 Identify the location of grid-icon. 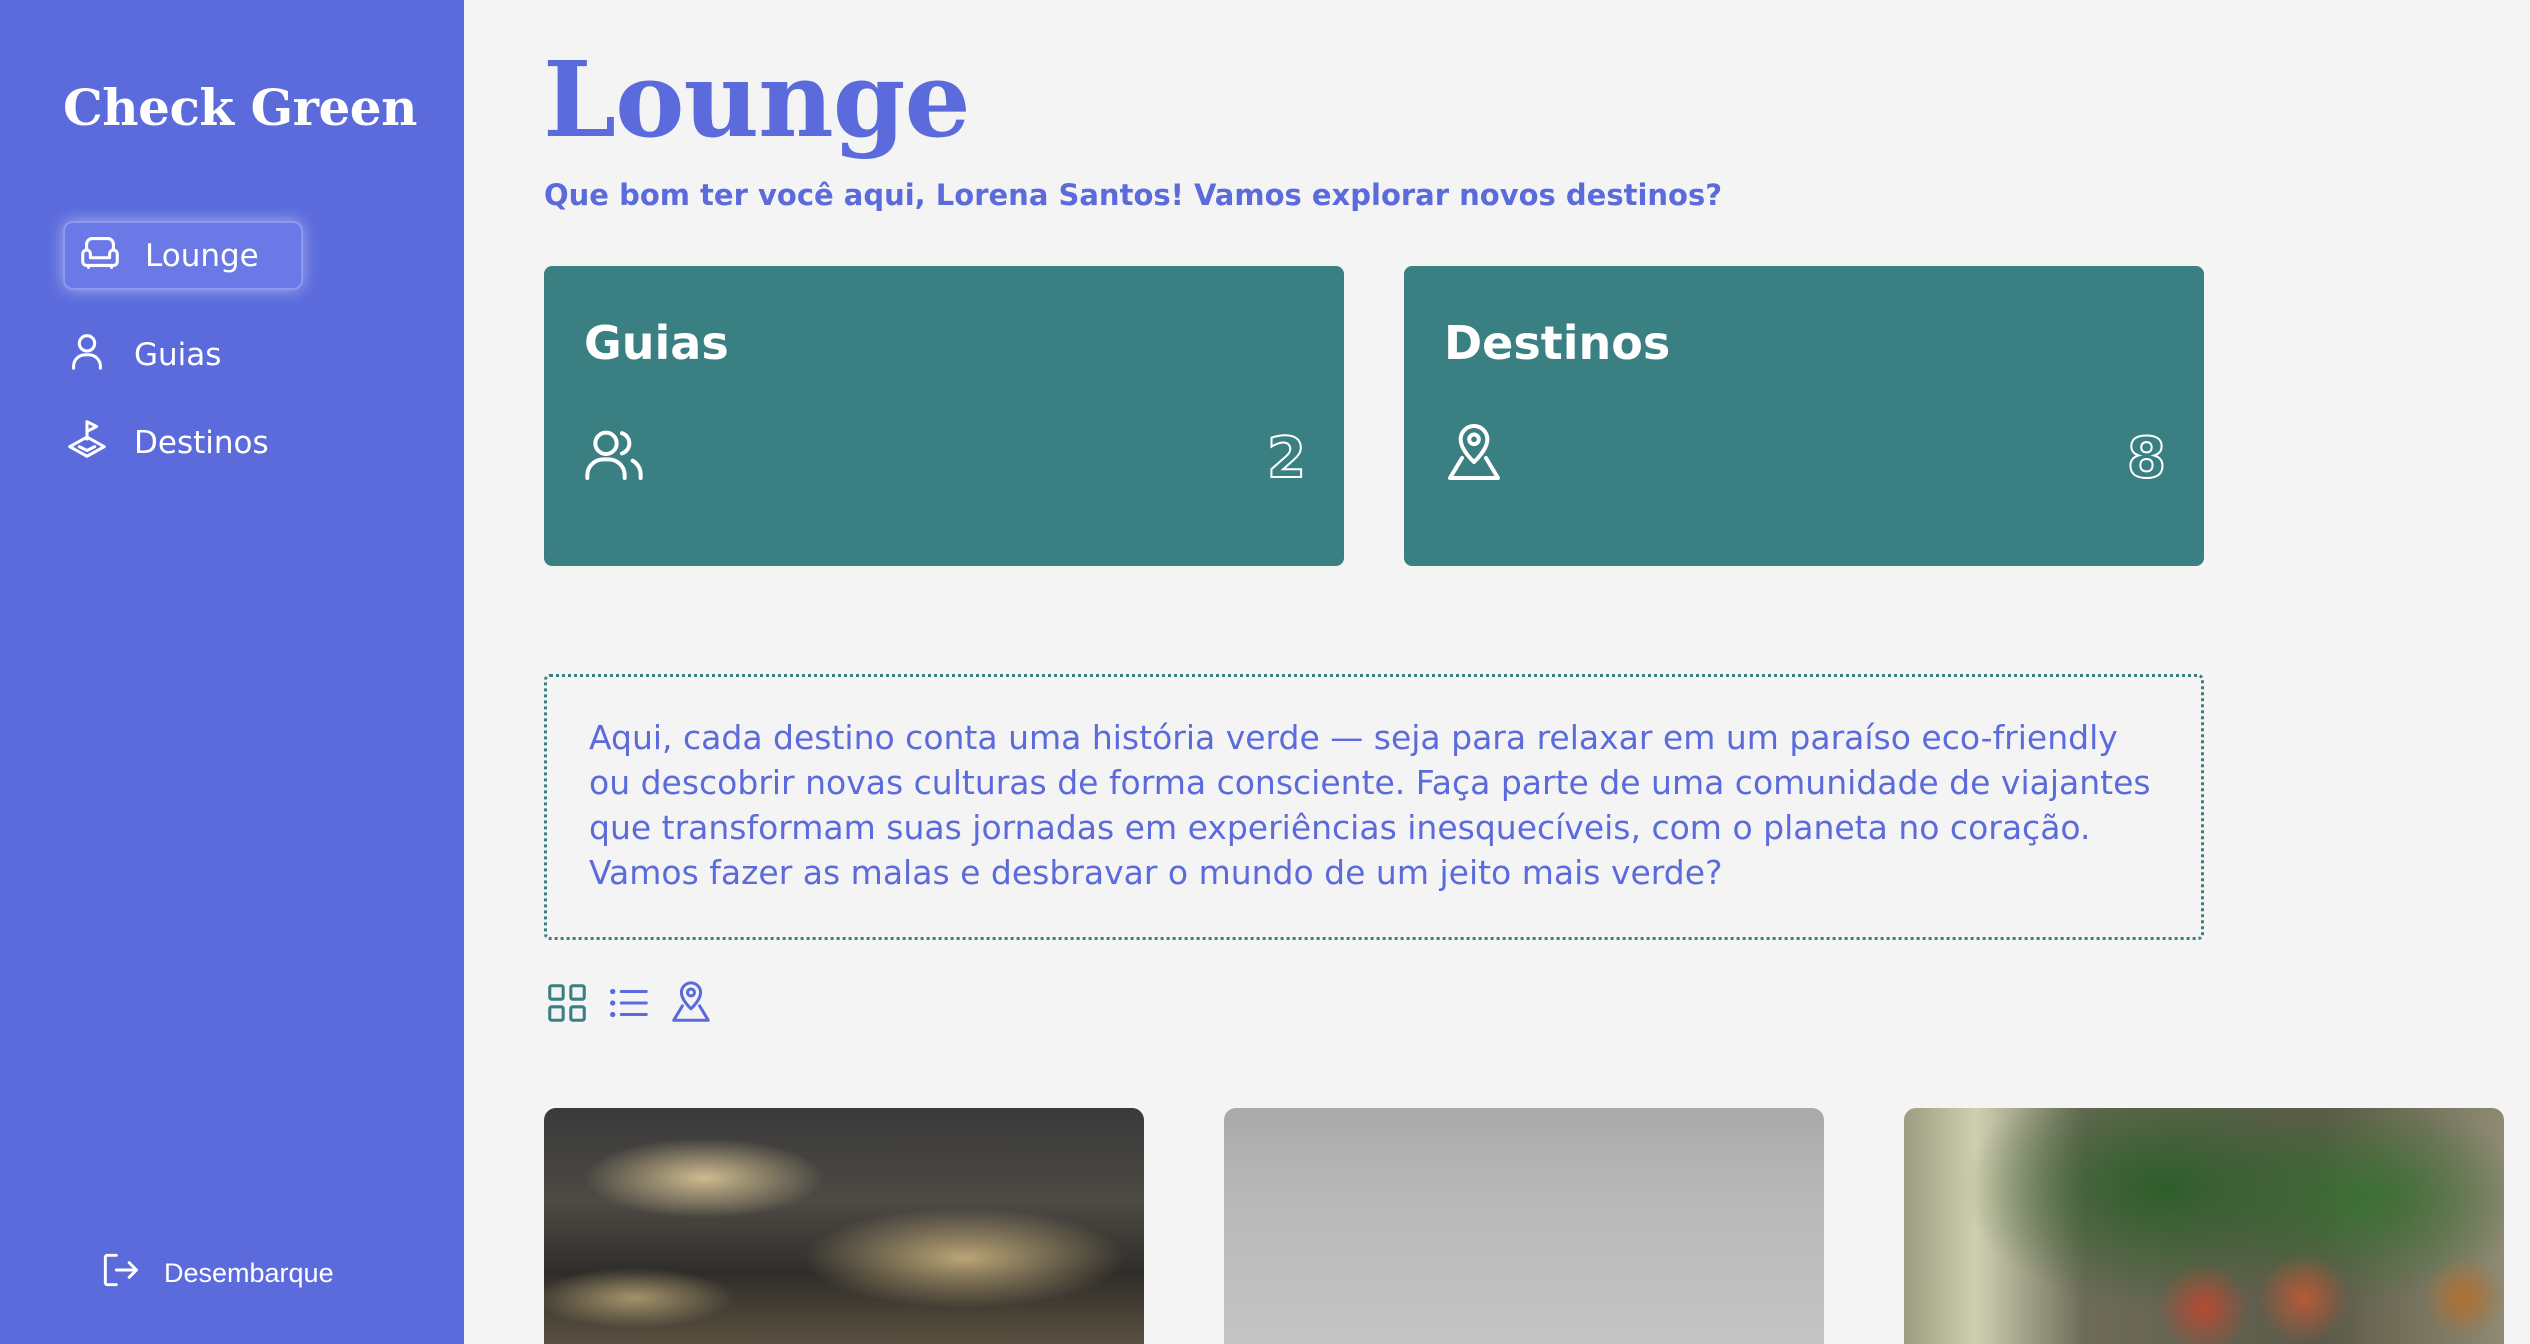
(567, 1003).